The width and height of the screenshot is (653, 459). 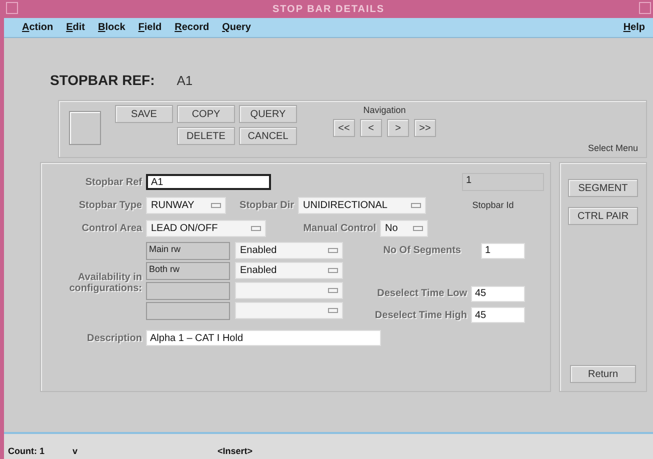 What do you see at coordinates (603, 188) in the screenshot?
I see `menu-button: SEGMENT` at bounding box center [603, 188].